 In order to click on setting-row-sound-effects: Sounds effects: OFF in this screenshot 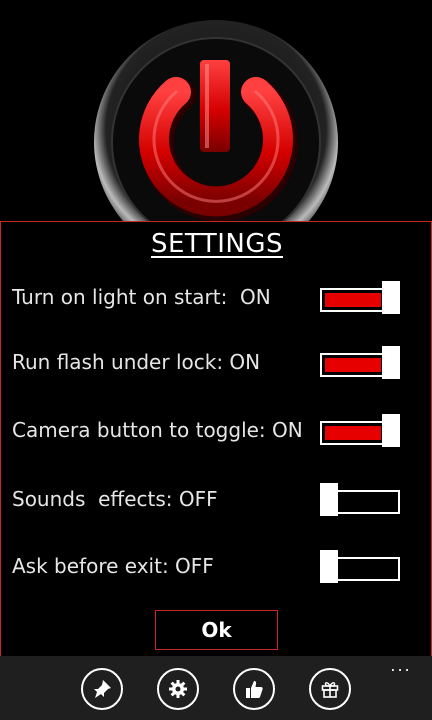, I will do `click(216, 501)`.